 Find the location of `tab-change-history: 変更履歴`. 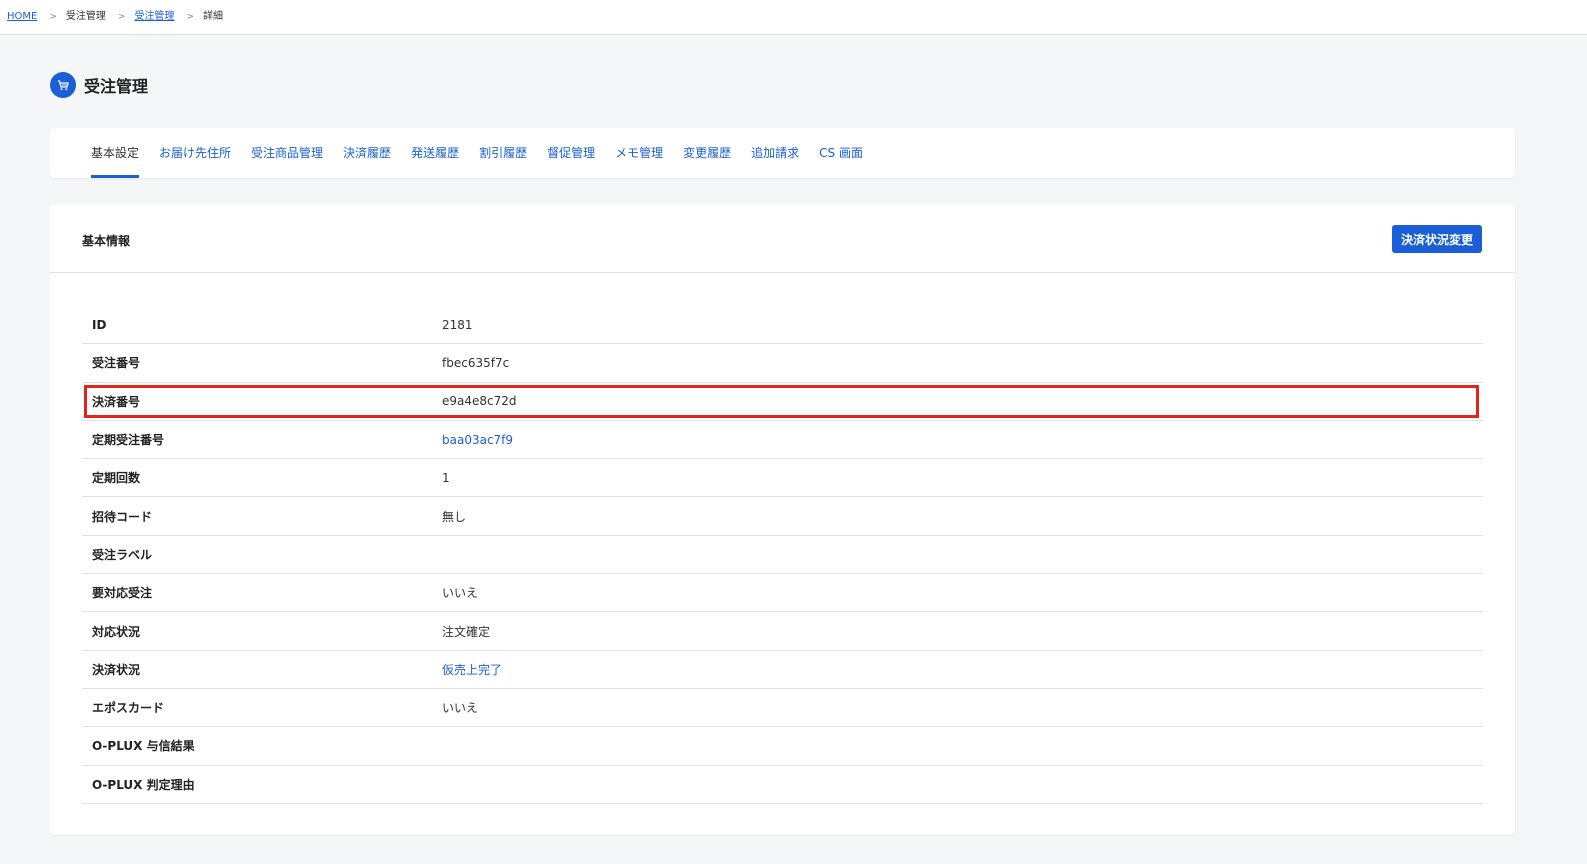

tab-change-history: 変更履歴 is located at coordinates (707, 153).